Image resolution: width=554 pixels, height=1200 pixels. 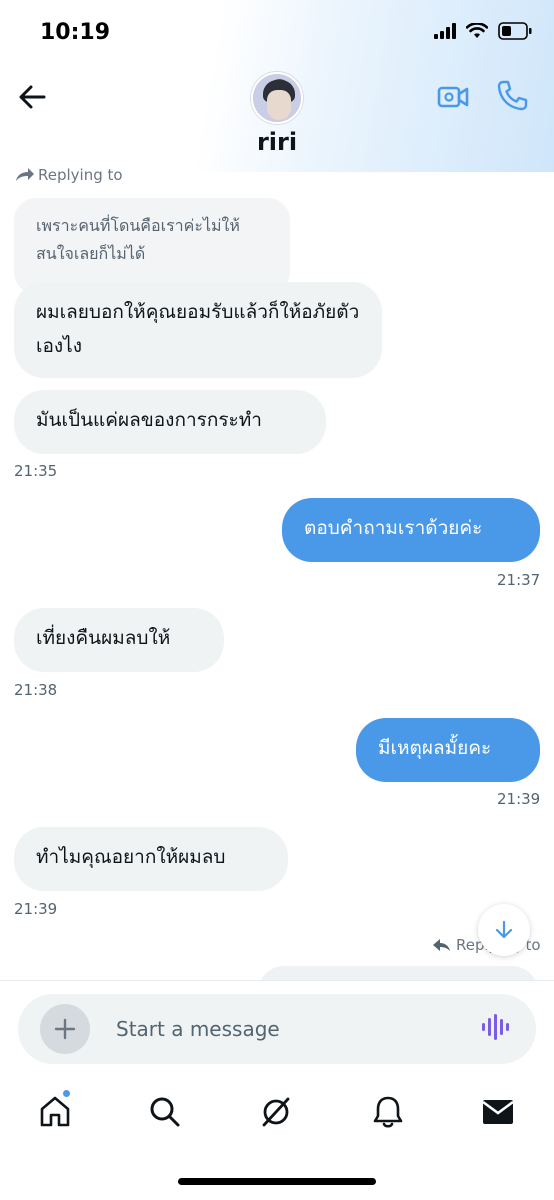 I want to click on tab-search, so click(x=165, y=1112).